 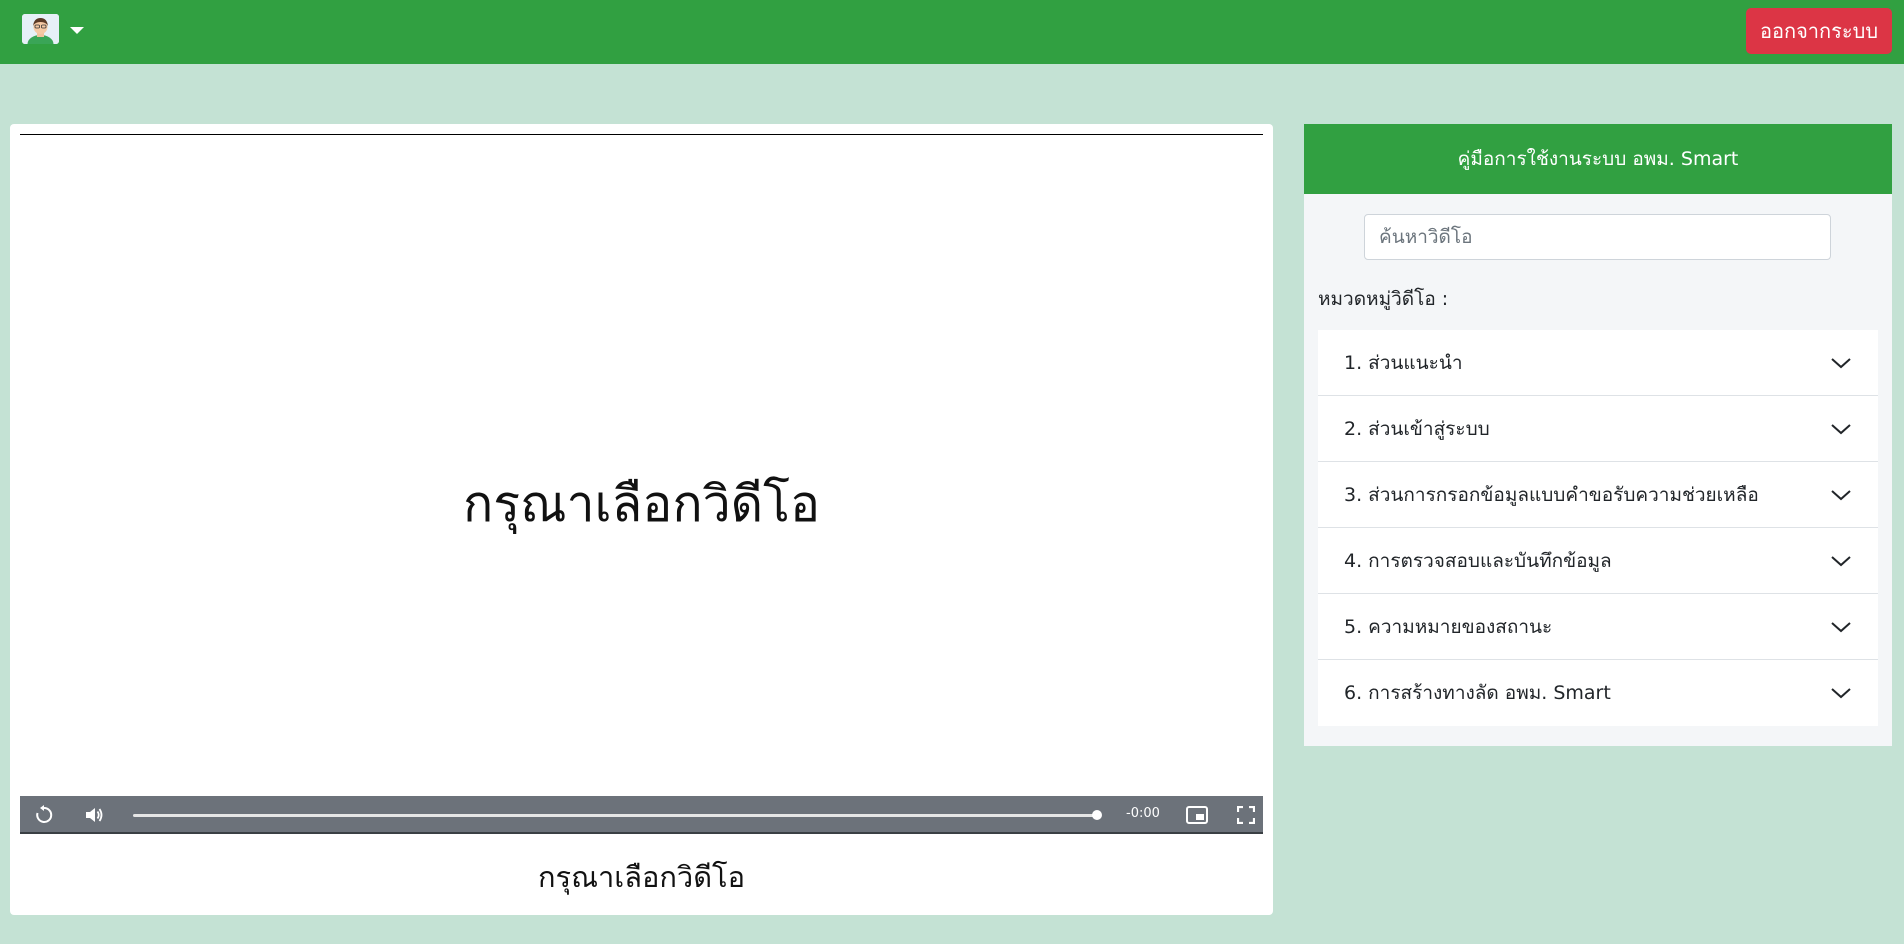 What do you see at coordinates (94, 815) in the screenshot?
I see `volume-icon` at bounding box center [94, 815].